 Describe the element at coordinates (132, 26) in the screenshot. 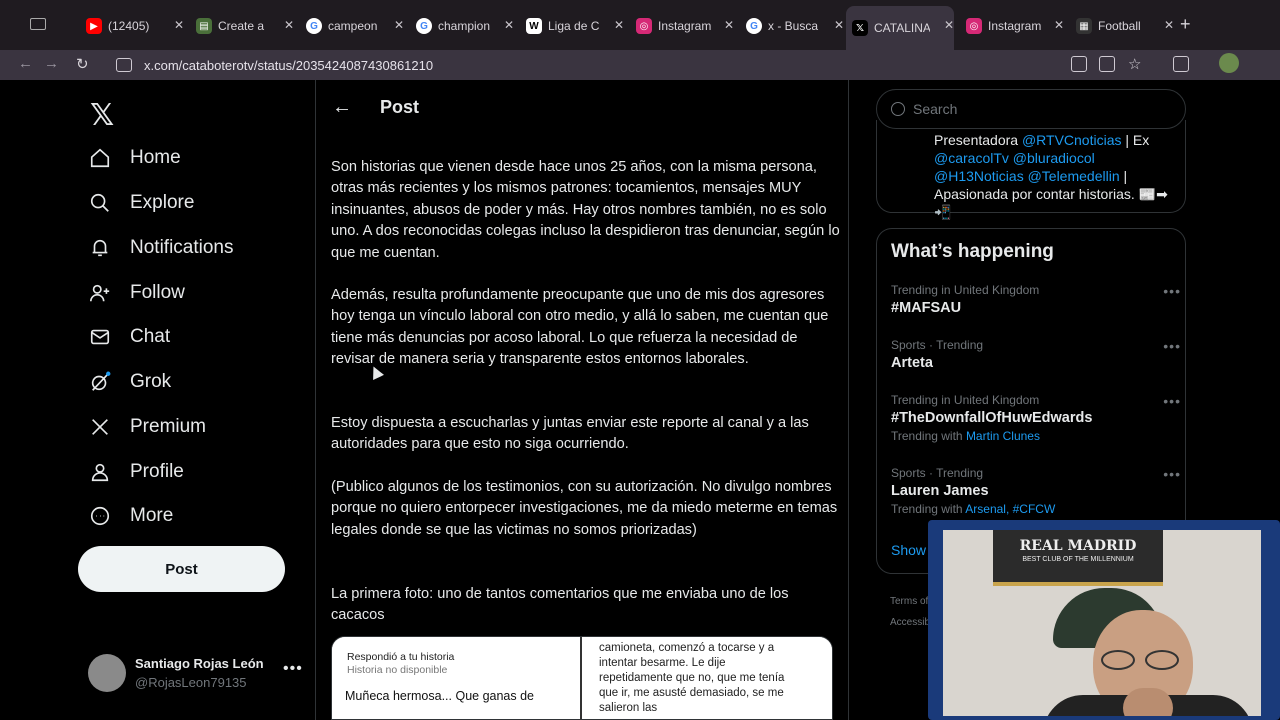

I see `browser-tab: ▶ (12405) ✕` at that location.